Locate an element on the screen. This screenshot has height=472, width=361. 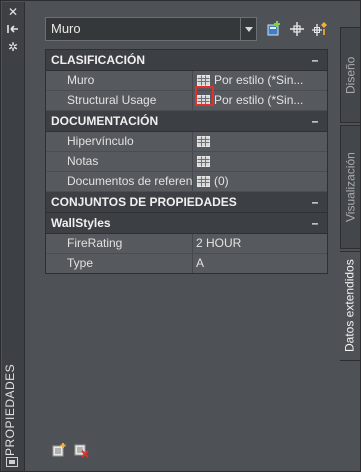
category-conjuntos-de-propiedades: CONJUNTOS DE PROPIEDADES – is located at coordinates (186, 202).